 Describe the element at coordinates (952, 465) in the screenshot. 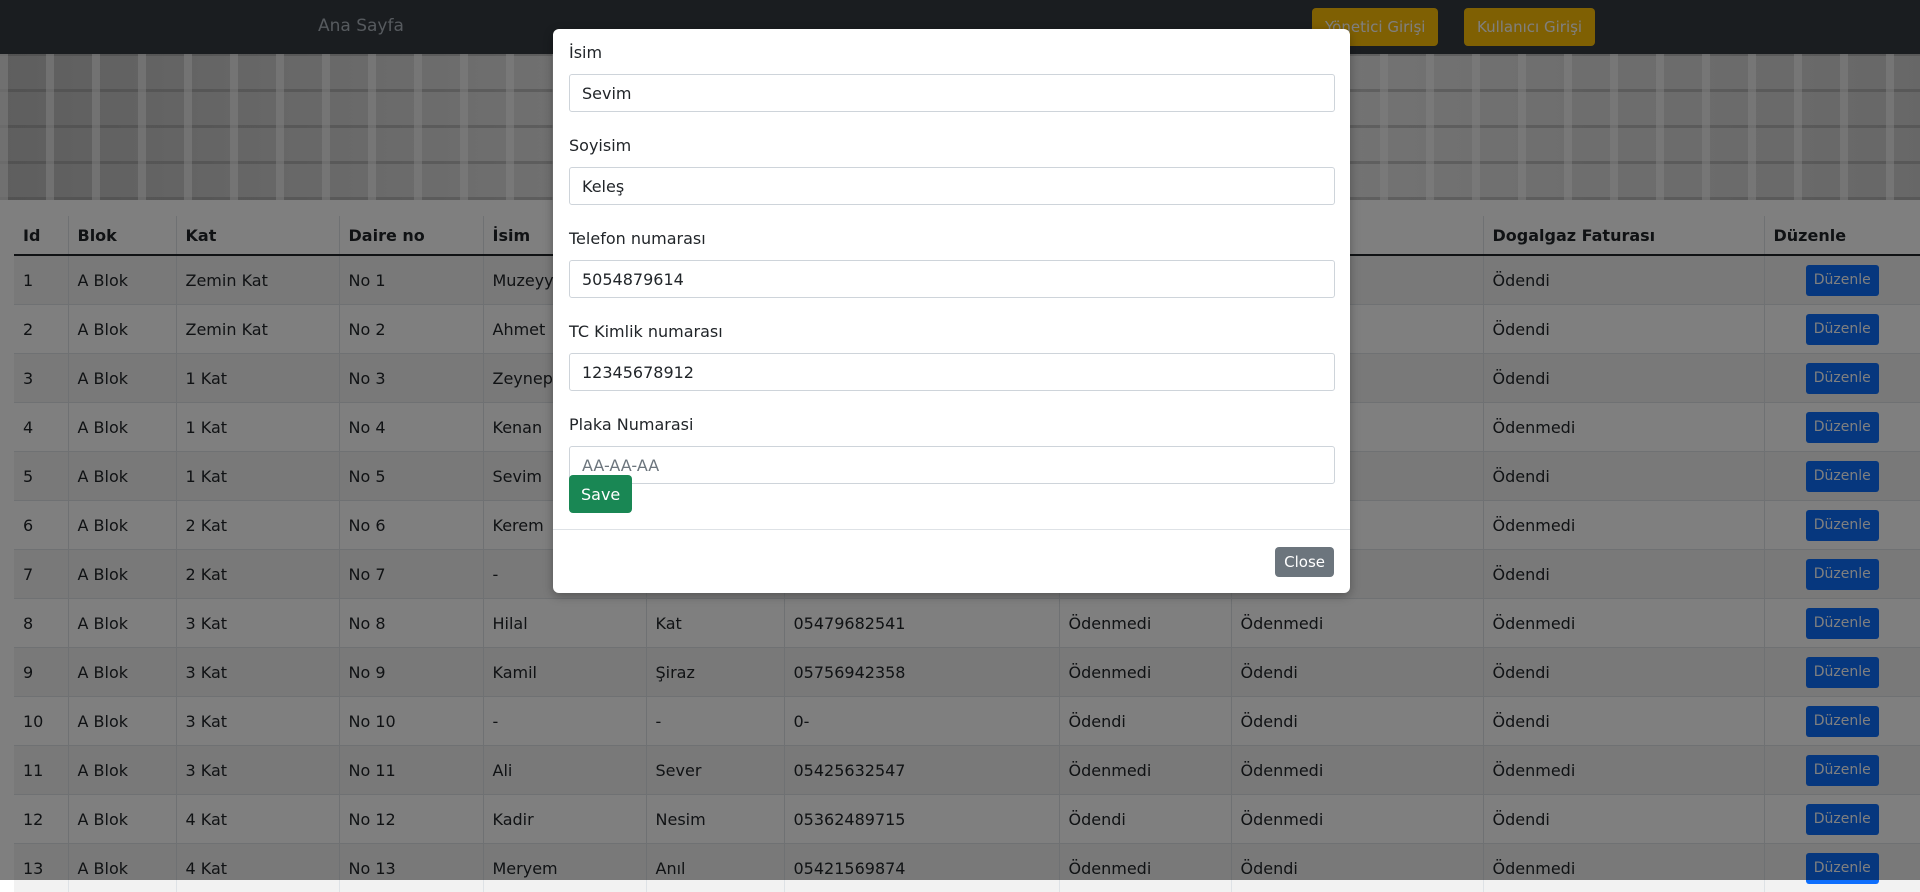

I see `plate-number-input` at that location.